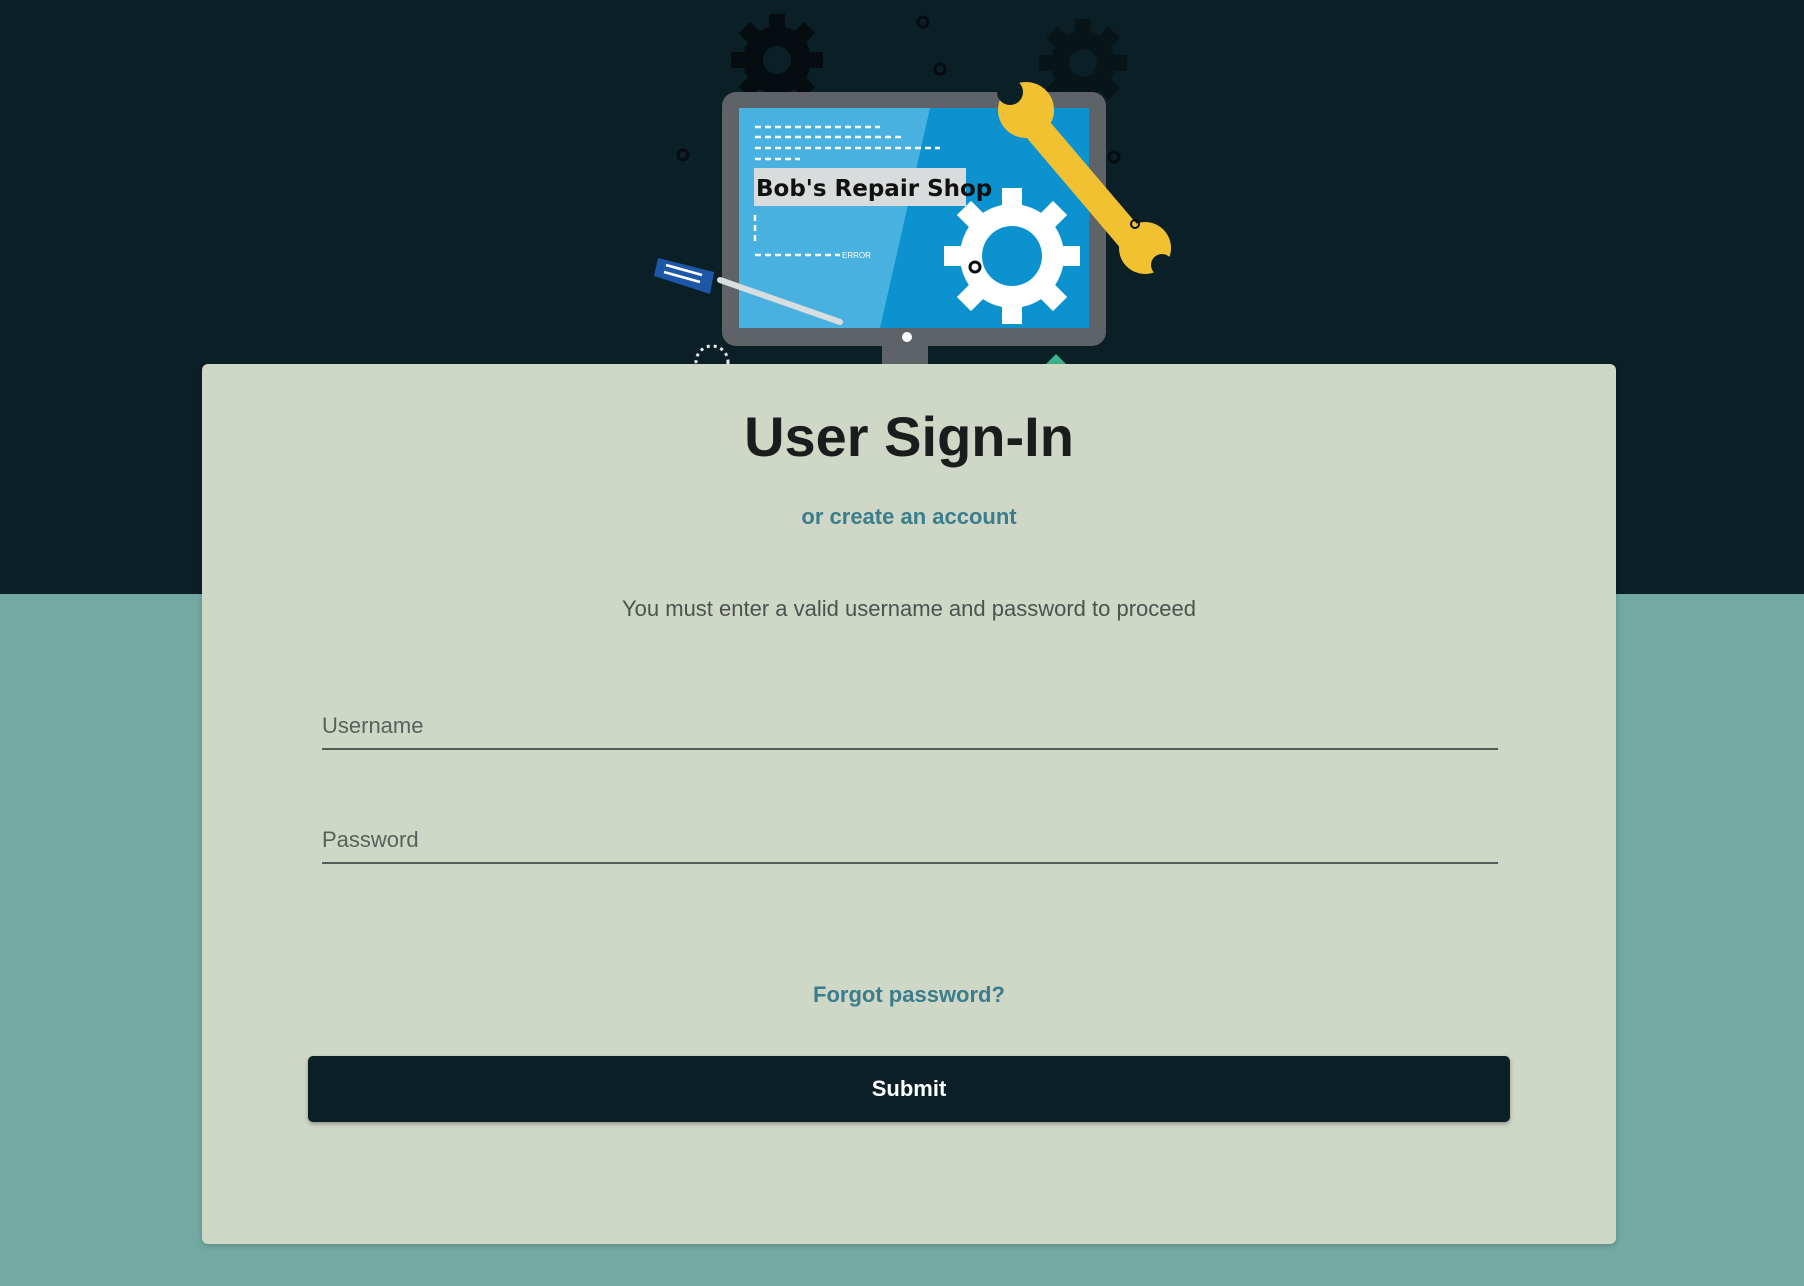  I want to click on repair-shop-illustration: ERROR Bob's Repair Shop, so click(913, 189).